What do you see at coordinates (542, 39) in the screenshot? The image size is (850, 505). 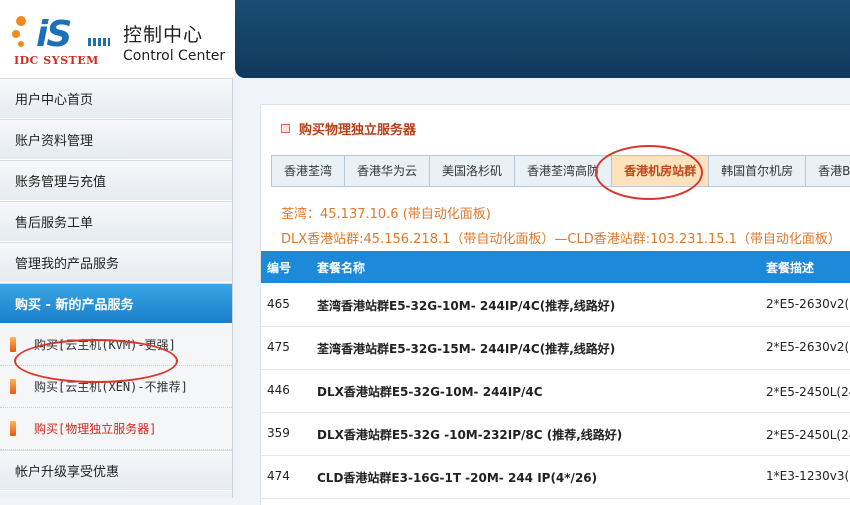 I see `header-bar` at bounding box center [542, 39].